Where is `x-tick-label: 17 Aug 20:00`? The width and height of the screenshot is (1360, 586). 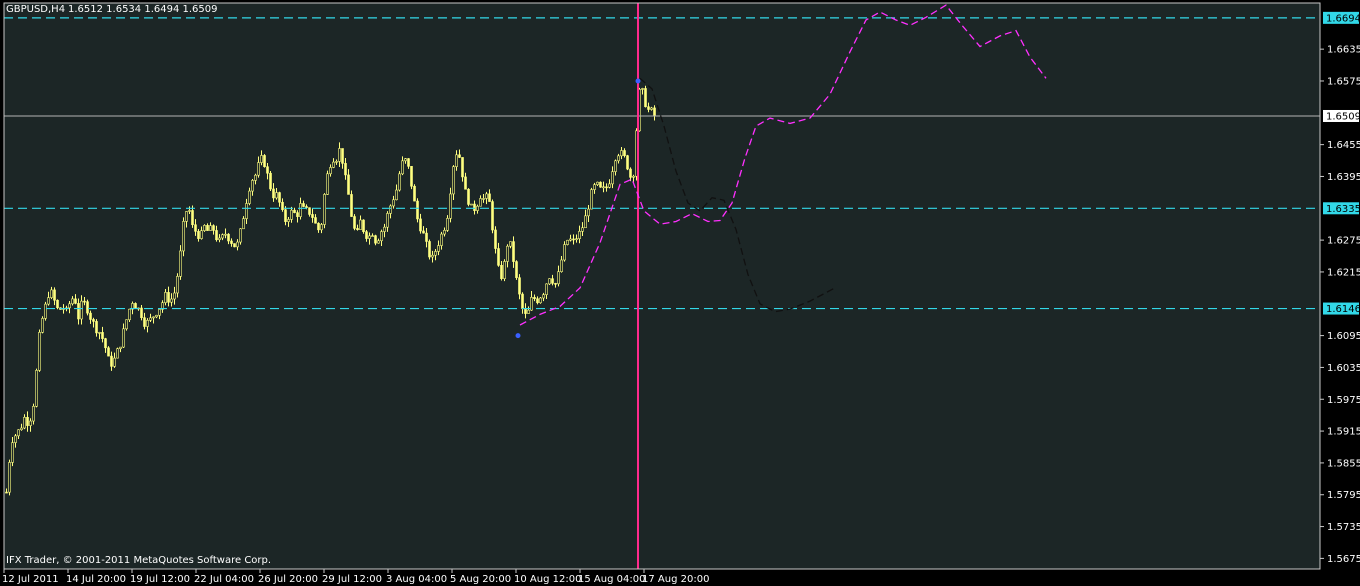
x-tick-label: 17 Aug 20:00 is located at coordinates (675, 579).